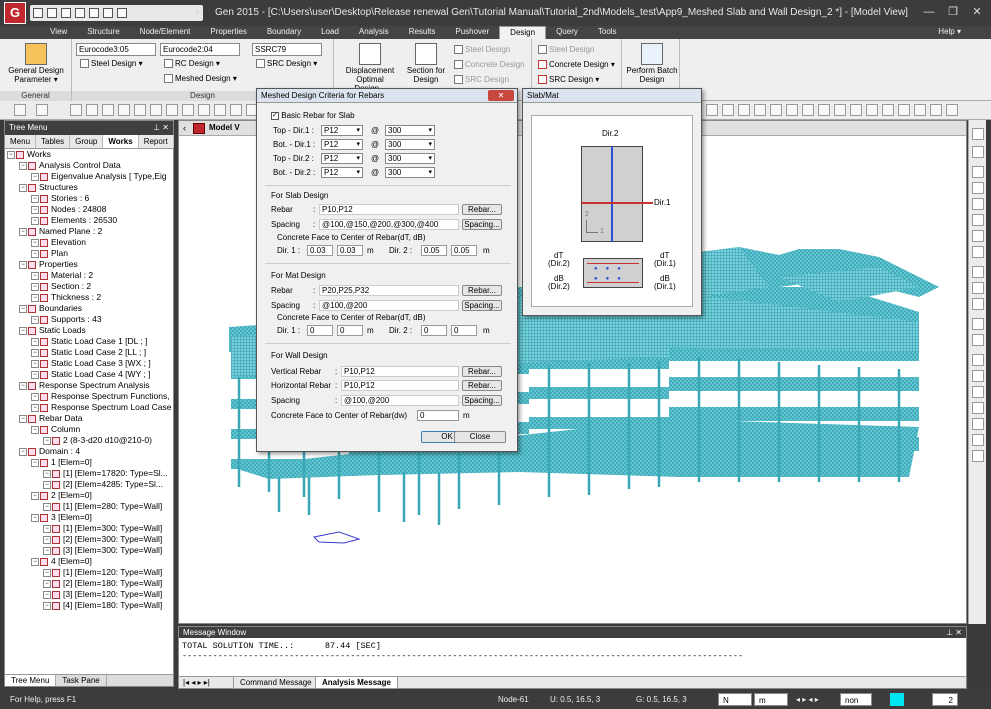  I want to click on close-button: Close, so click(480, 437).